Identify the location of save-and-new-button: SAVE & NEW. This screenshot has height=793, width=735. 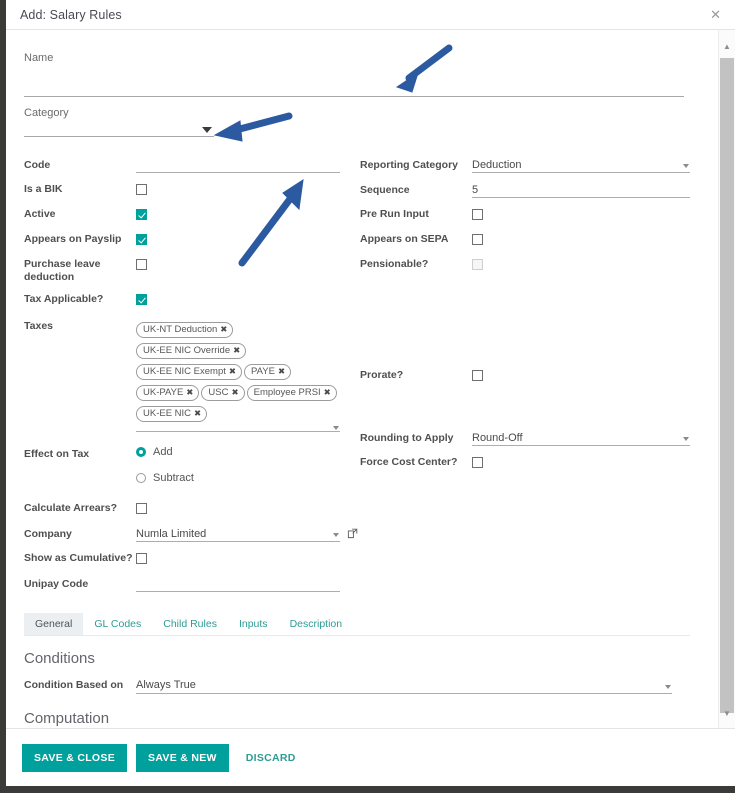
(182, 757).